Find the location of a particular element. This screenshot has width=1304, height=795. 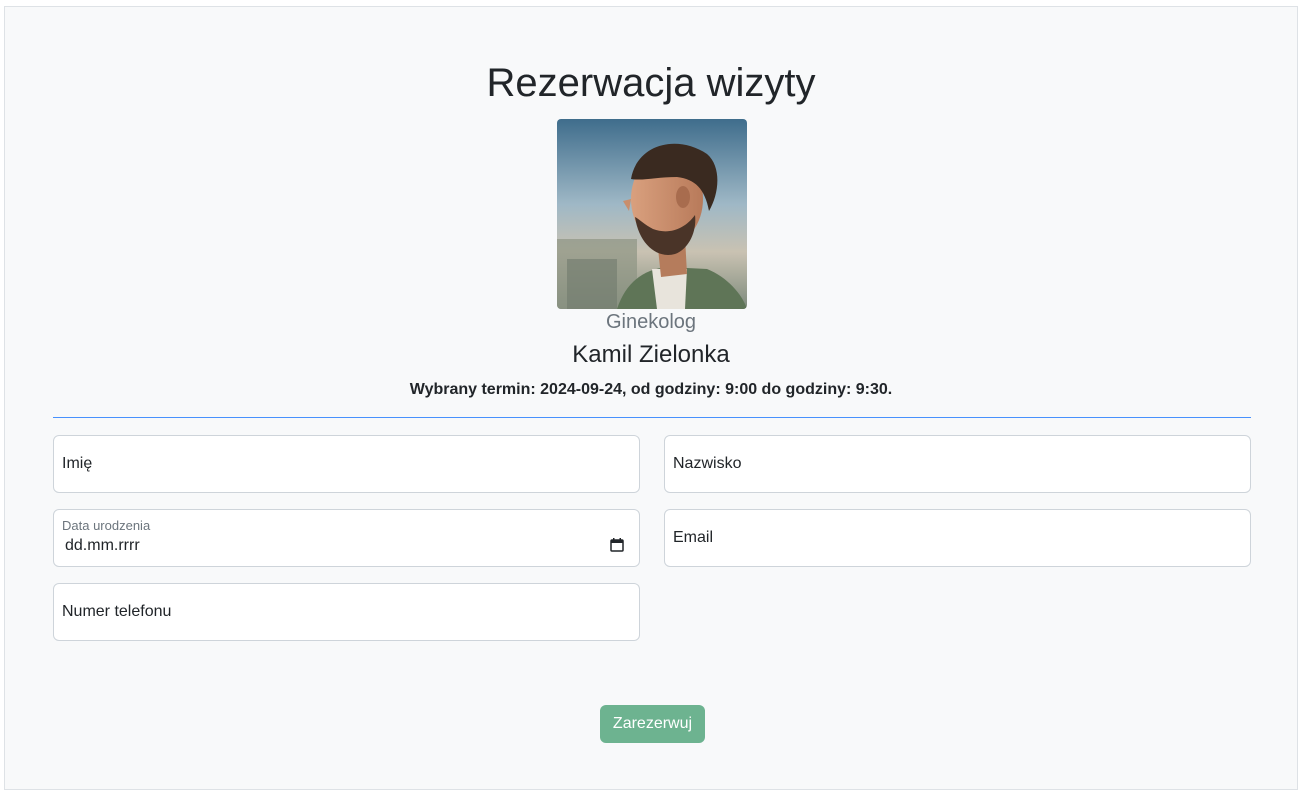

doctor-specialty: Ginekolog is located at coordinates (651, 322).